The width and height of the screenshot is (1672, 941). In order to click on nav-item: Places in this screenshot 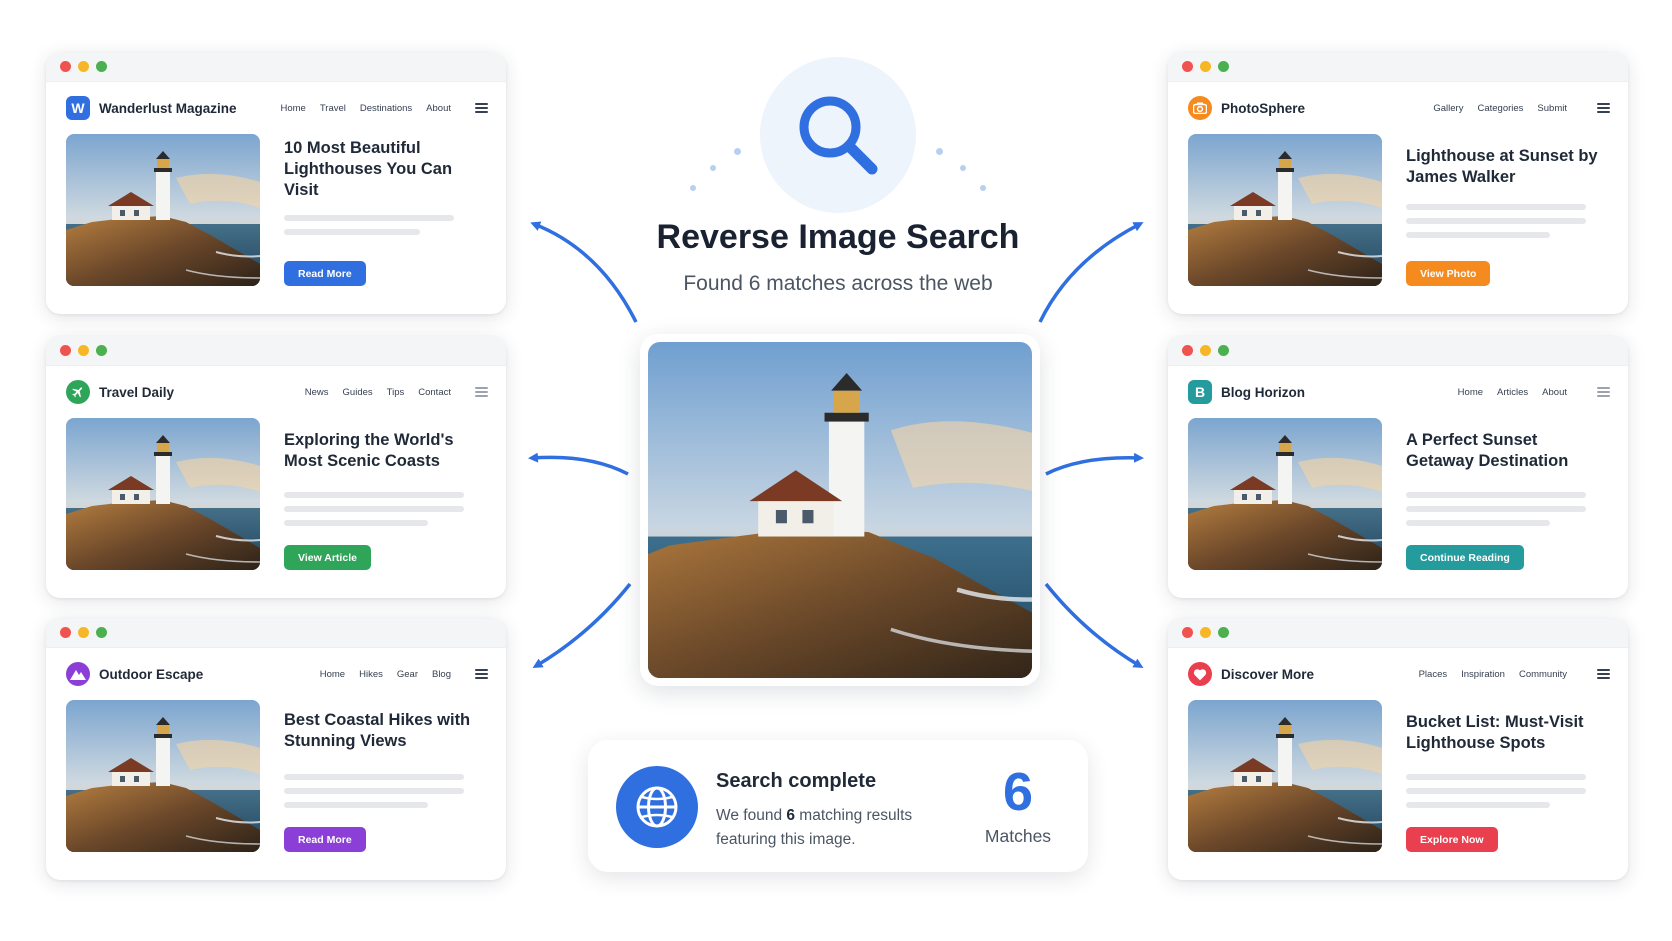, I will do `click(1433, 674)`.